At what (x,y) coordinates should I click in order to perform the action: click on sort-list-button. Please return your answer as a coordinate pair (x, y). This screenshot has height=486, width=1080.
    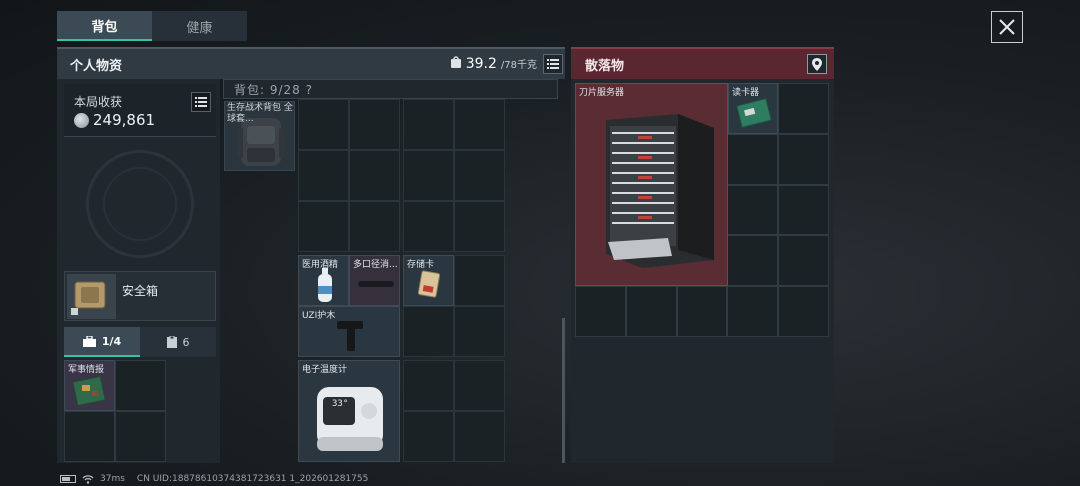
    Looking at the image, I should click on (553, 64).